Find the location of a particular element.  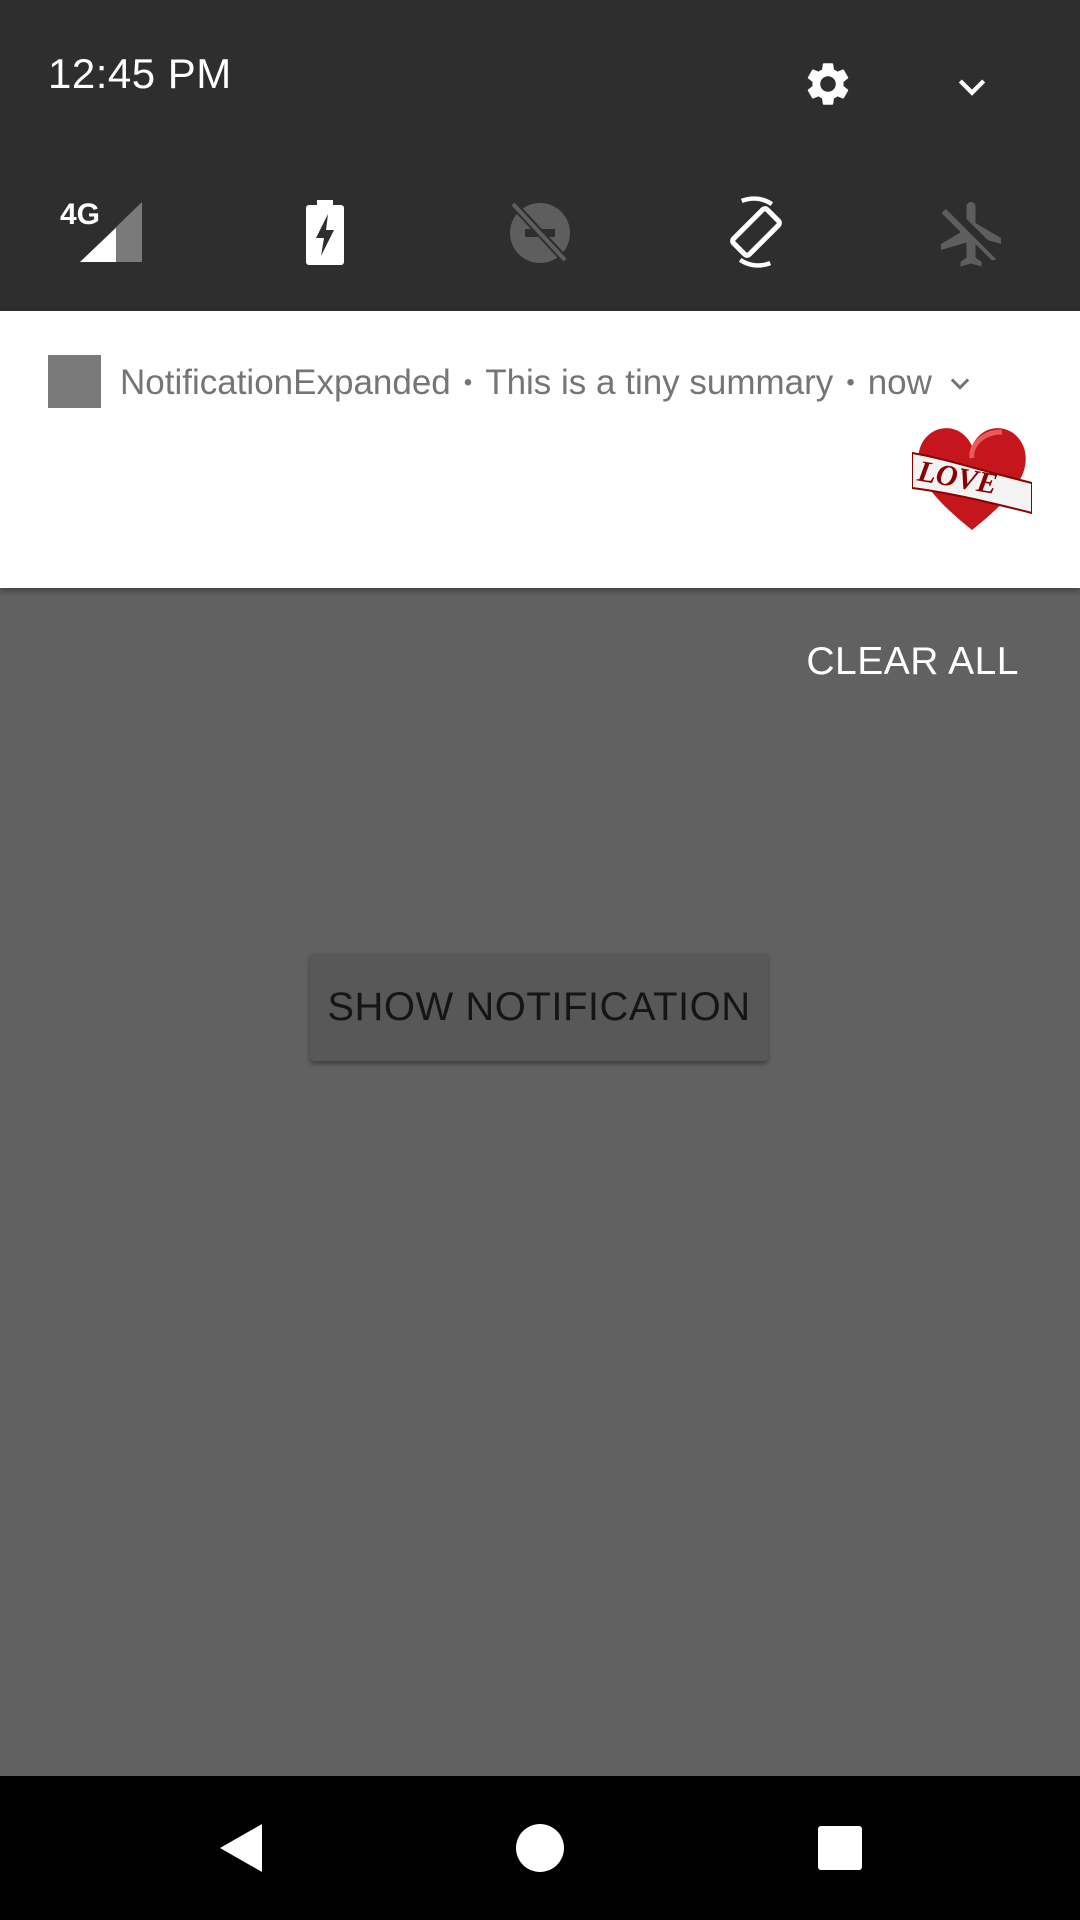

notification-summary: This is a tiny summary is located at coordinates (659, 382).